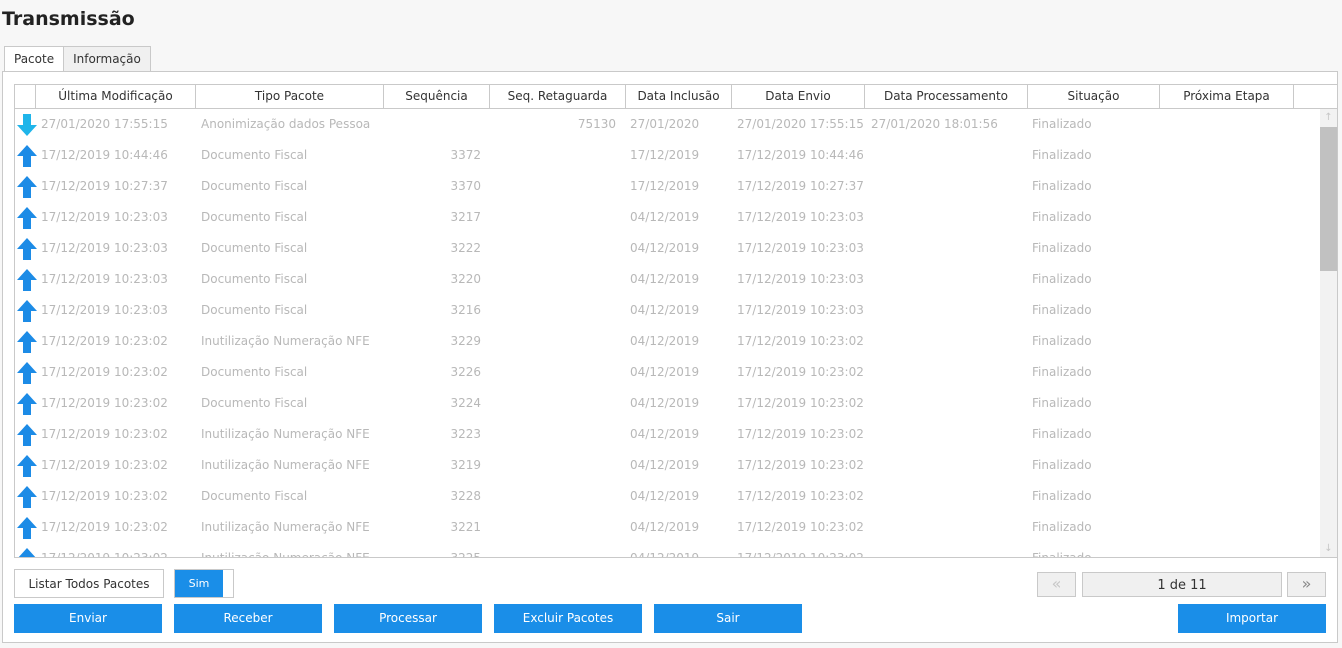 The width and height of the screenshot is (1342, 648). What do you see at coordinates (728, 618) in the screenshot?
I see `sair-button: Sair` at bounding box center [728, 618].